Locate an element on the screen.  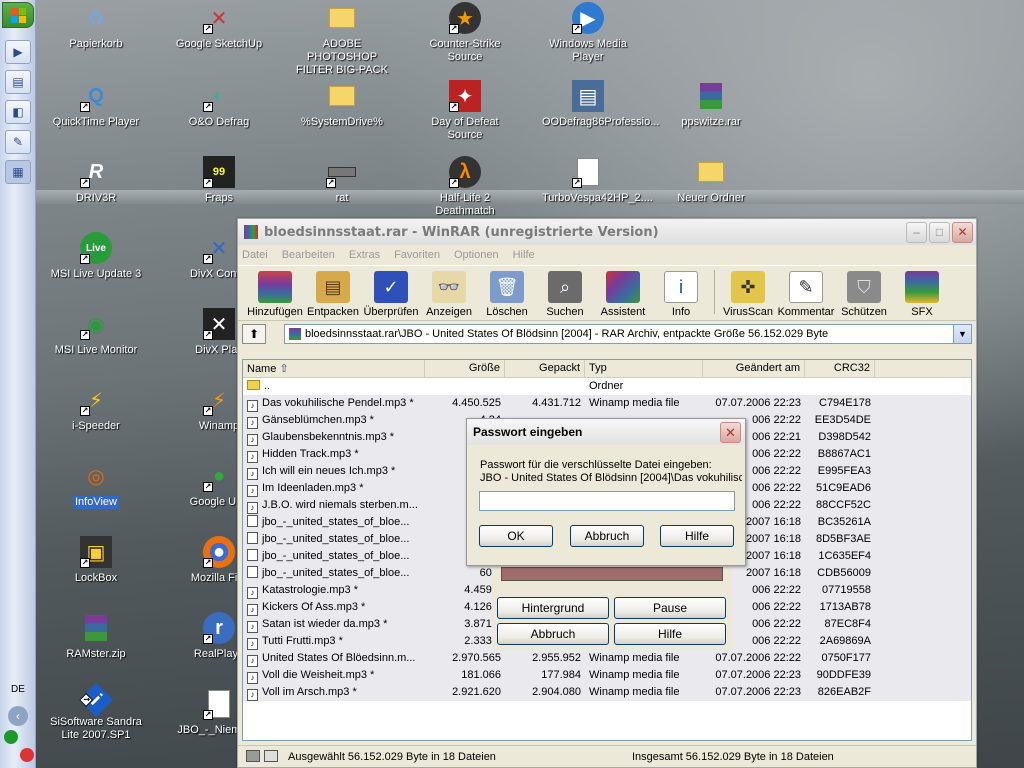
cell-packed is located at coordinates (545, 386).